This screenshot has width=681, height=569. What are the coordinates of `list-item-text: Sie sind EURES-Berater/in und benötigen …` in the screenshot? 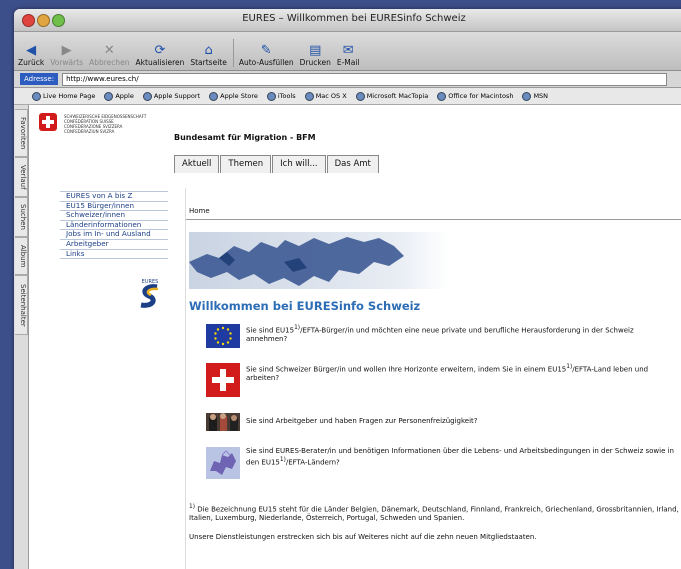 It's located at (460, 457).